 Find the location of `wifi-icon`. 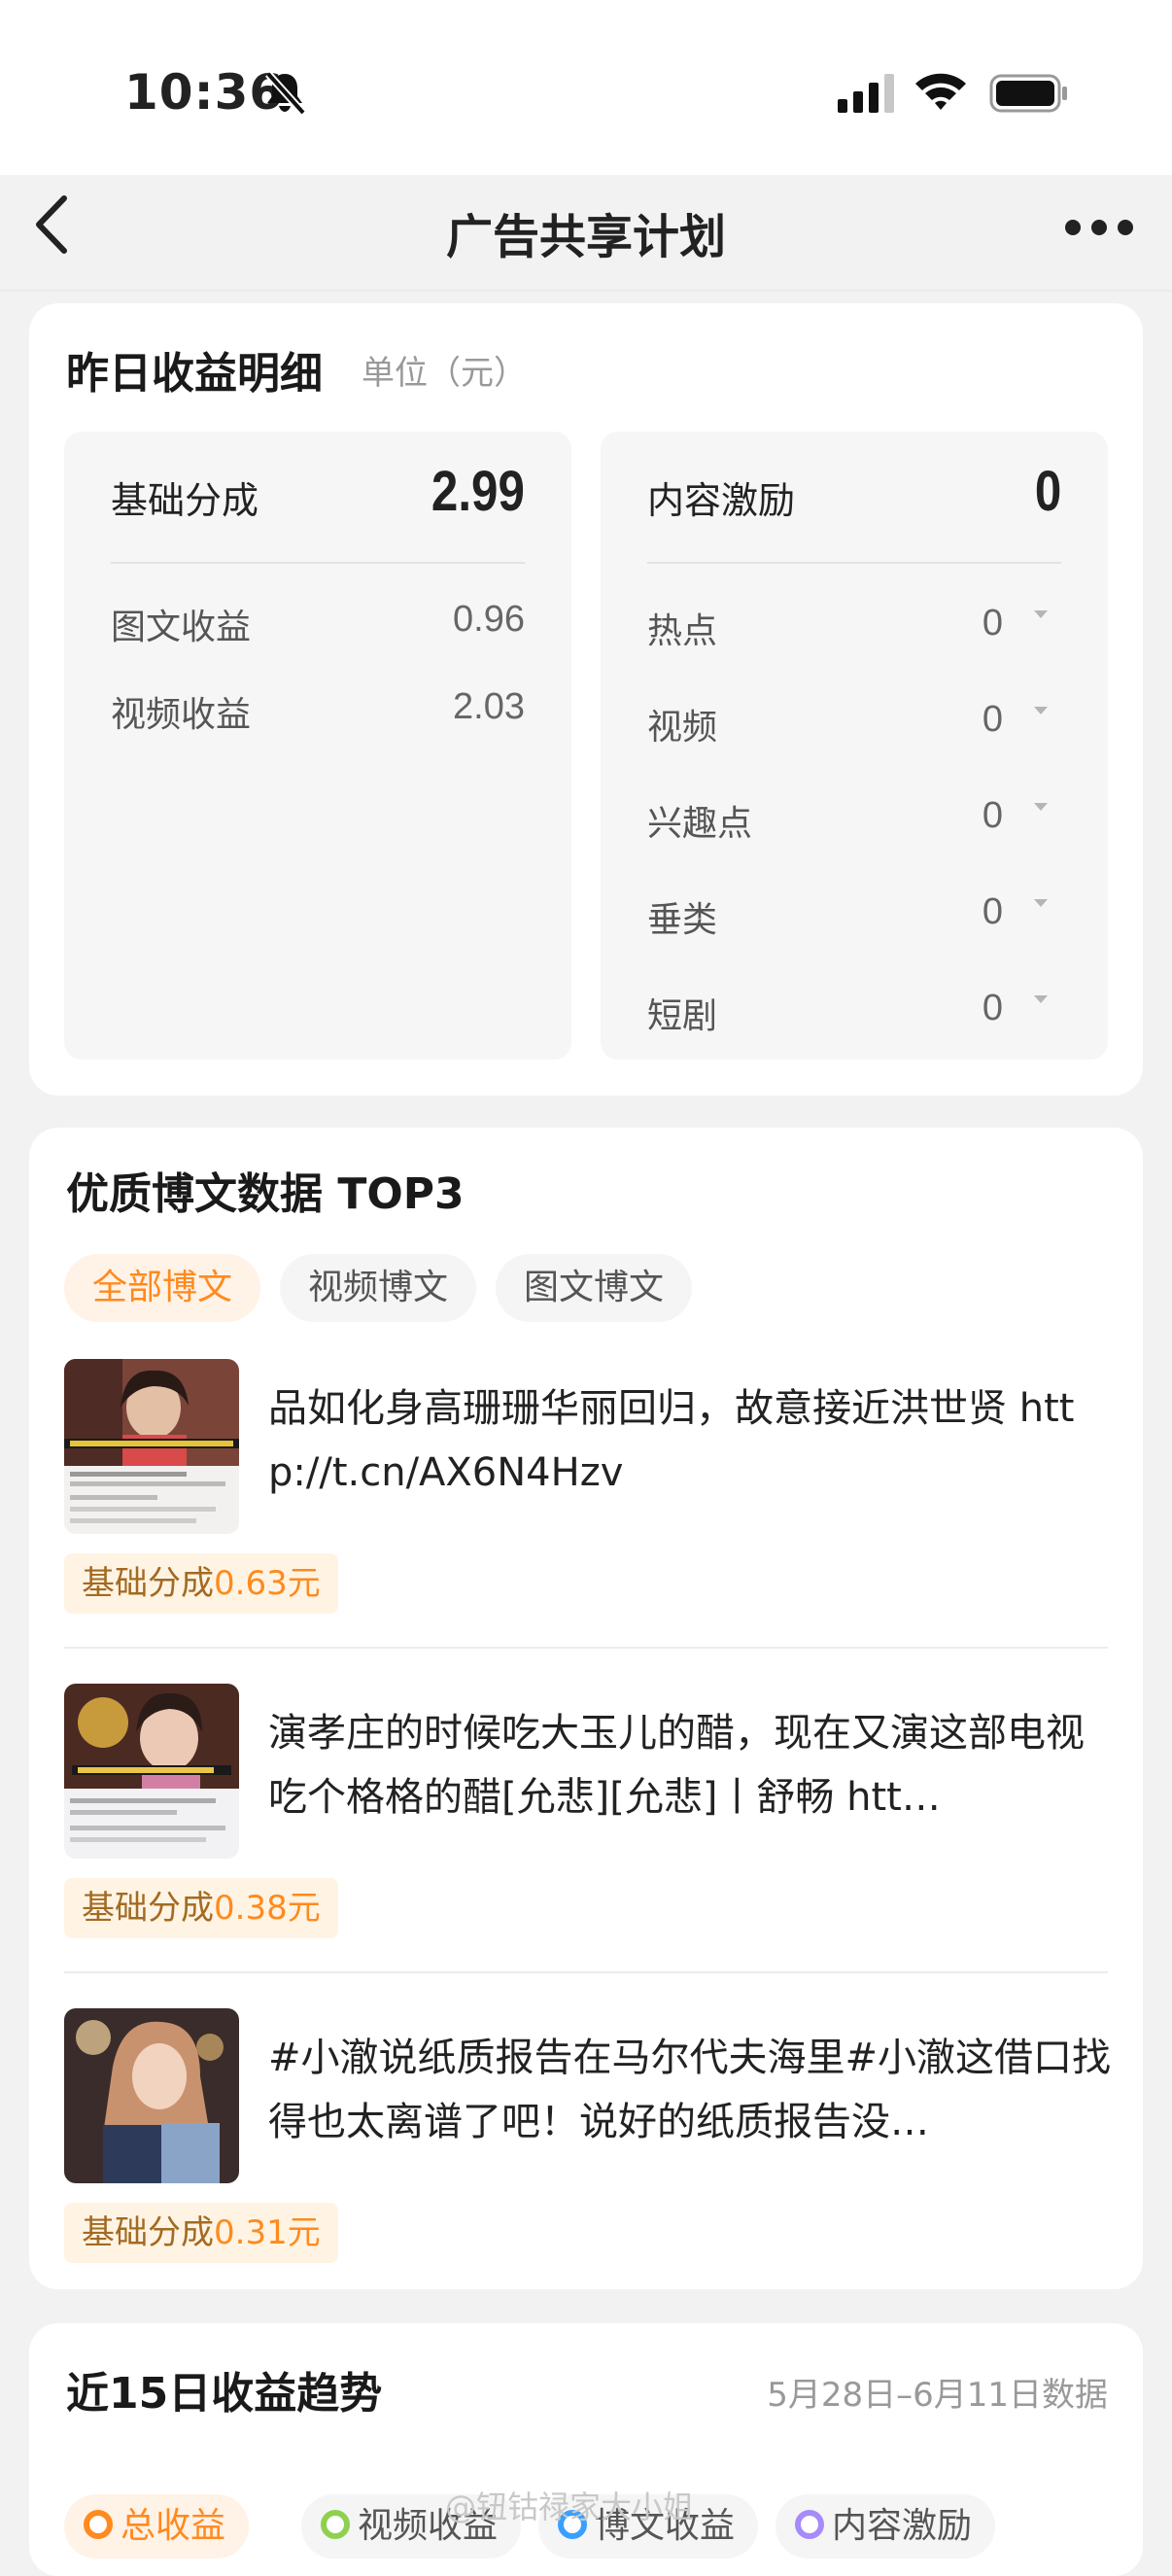

wifi-icon is located at coordinates (941, 92).